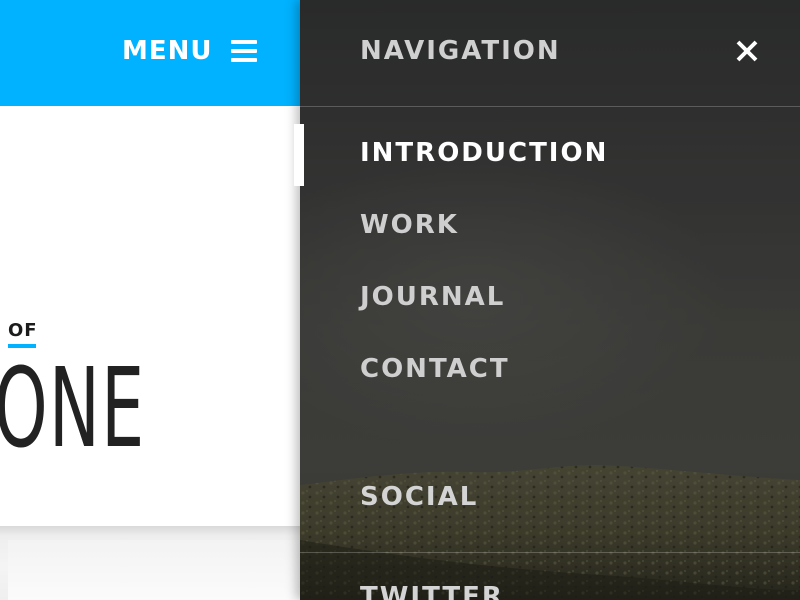  Describe the element at coordinates (550, 106) in the screenshot. I see `header-divider` at that location.